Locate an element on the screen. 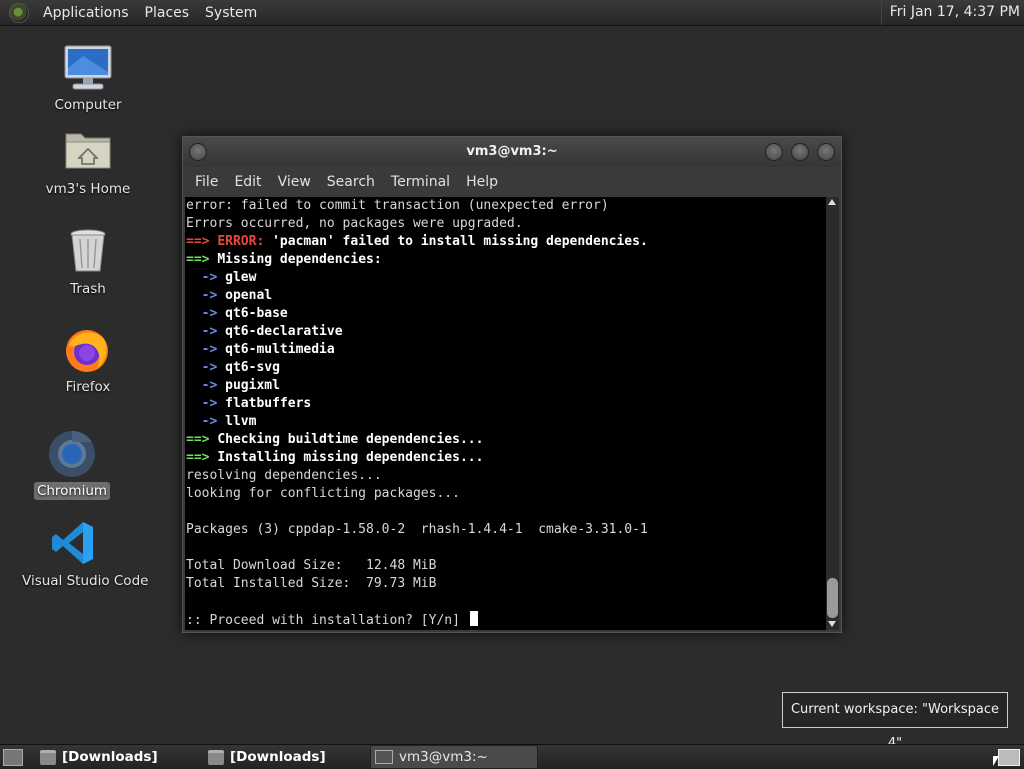  desktop-icon-chromium: Chromium is located at coordinates (72, 465).